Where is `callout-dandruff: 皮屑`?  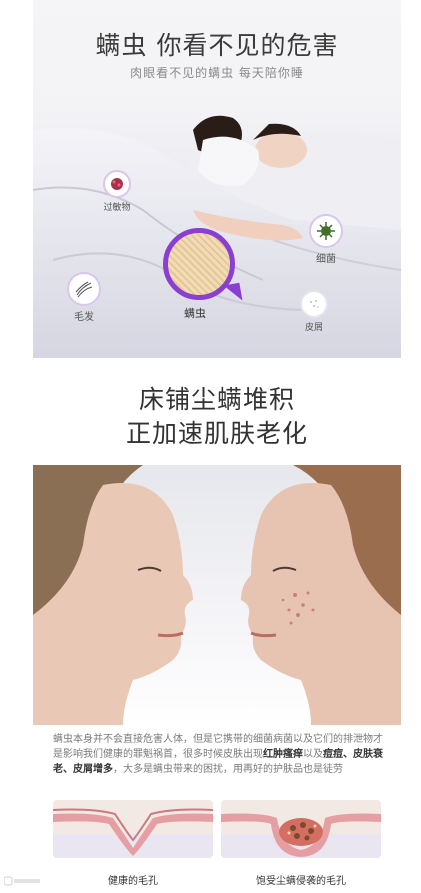 callout-dandruff: 皮屑 is located at coordinates (314, 311).